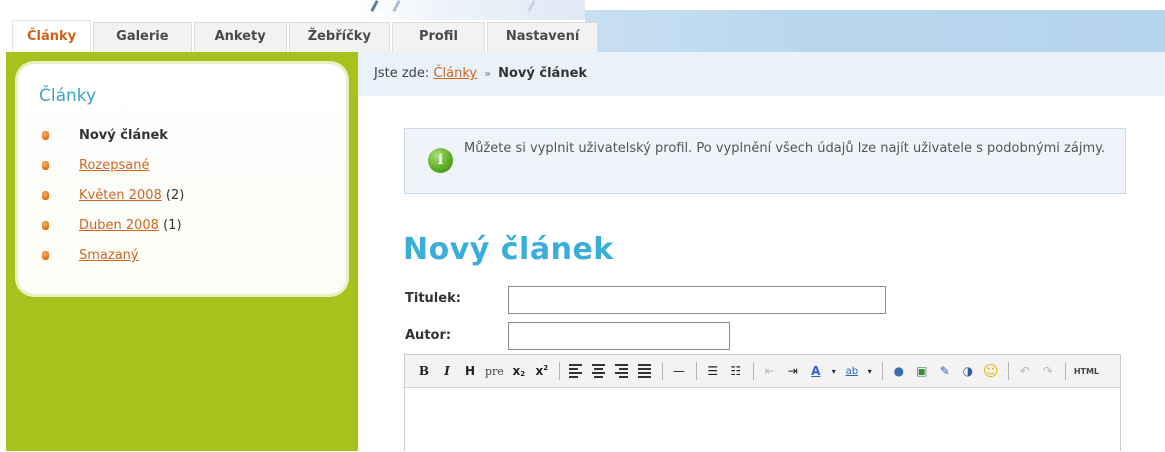 This screenshot has height=452, width=1165. Describe the element at coordinates (470, 10) in the screenshot. I see `header-decoration` at that location.